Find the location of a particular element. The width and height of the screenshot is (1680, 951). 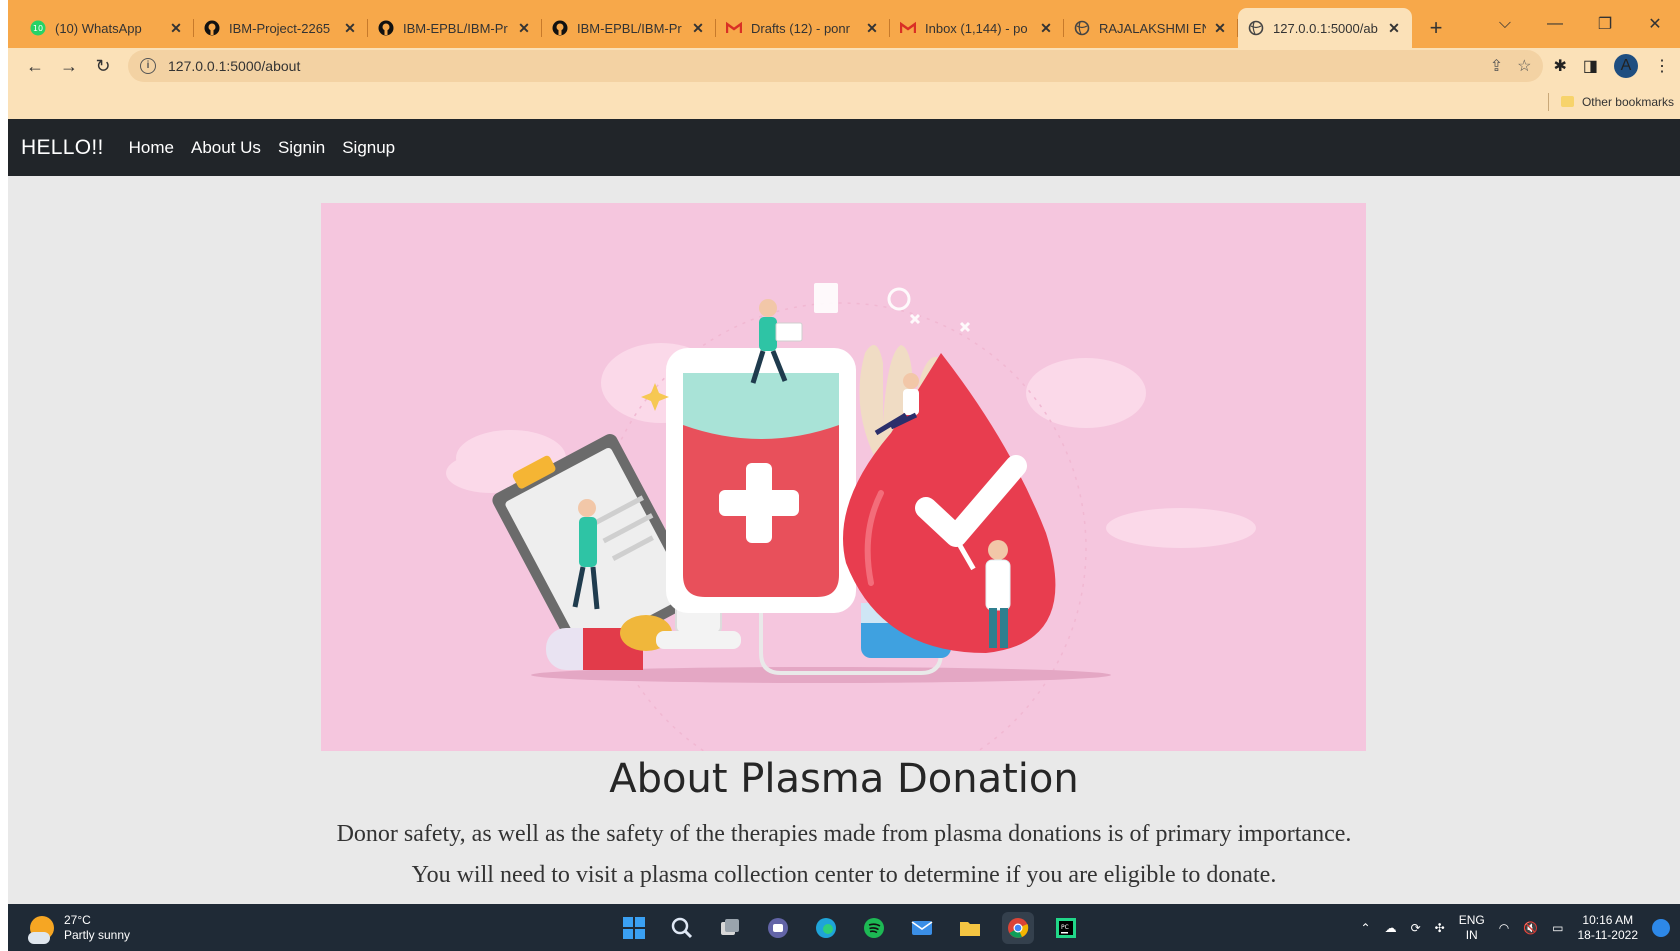

nav-about-us: About Us is located at coordinates (226, 148).